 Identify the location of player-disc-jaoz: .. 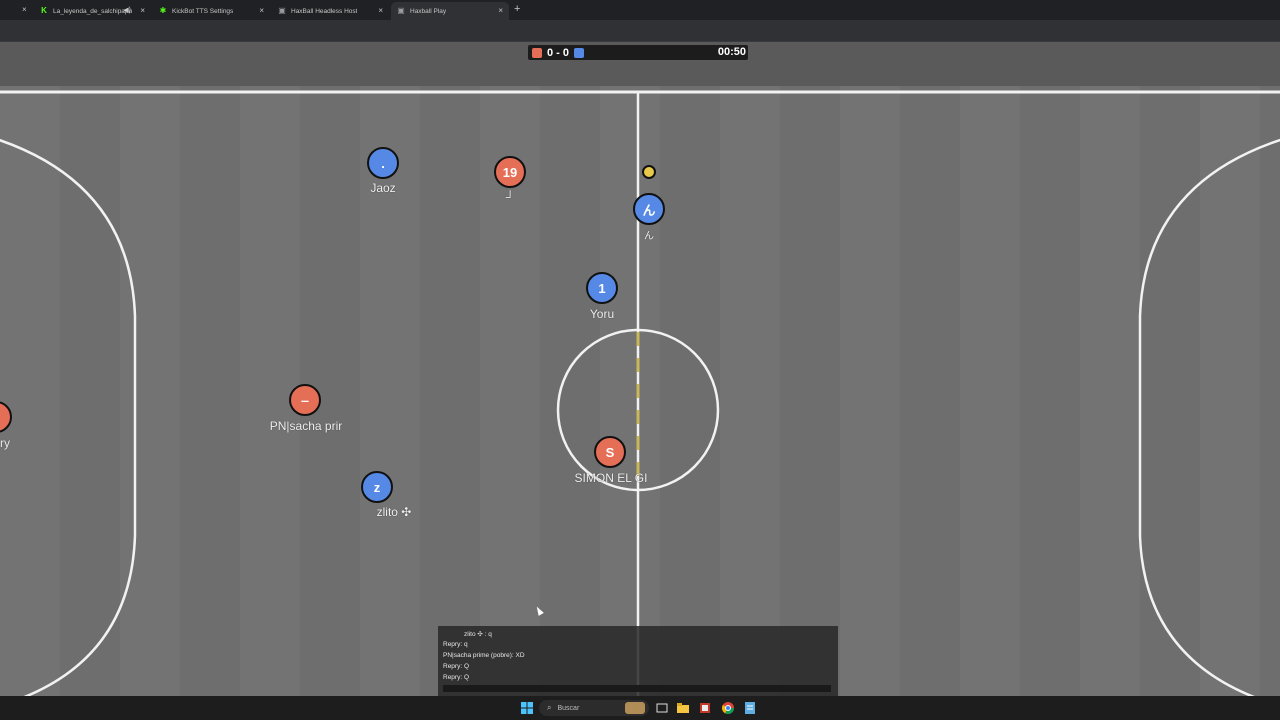
(383, 163).